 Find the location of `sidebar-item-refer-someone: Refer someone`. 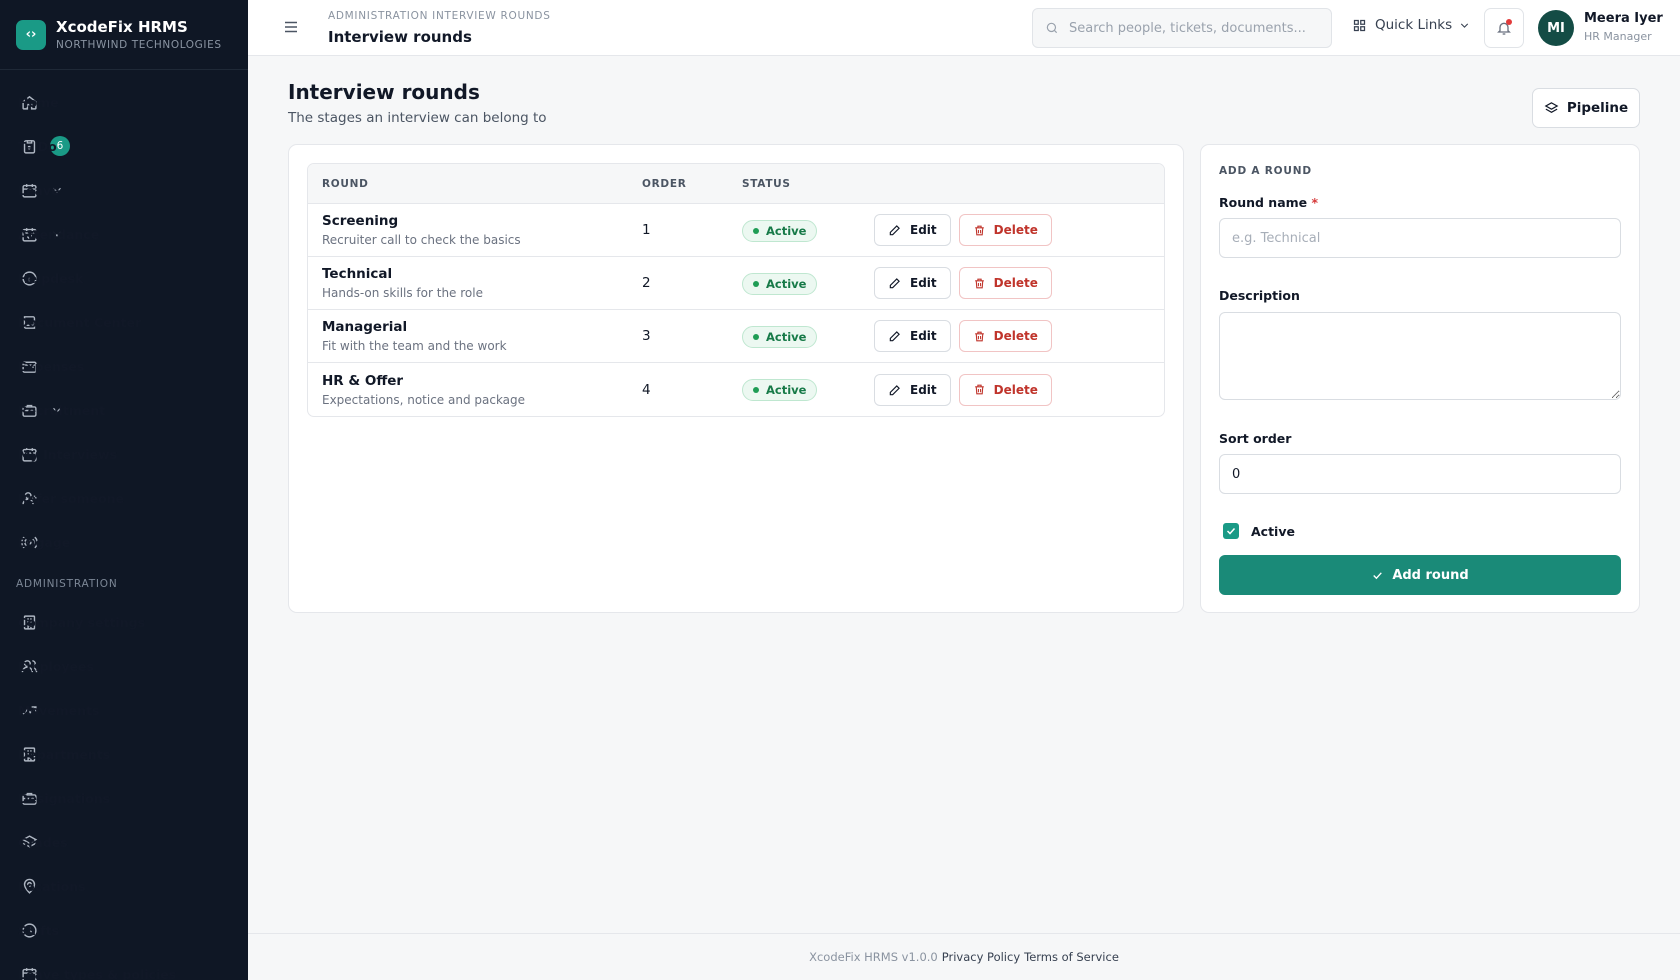

sidebar-item-refer-someone: Refer someone is located at coordinates (124, 498).